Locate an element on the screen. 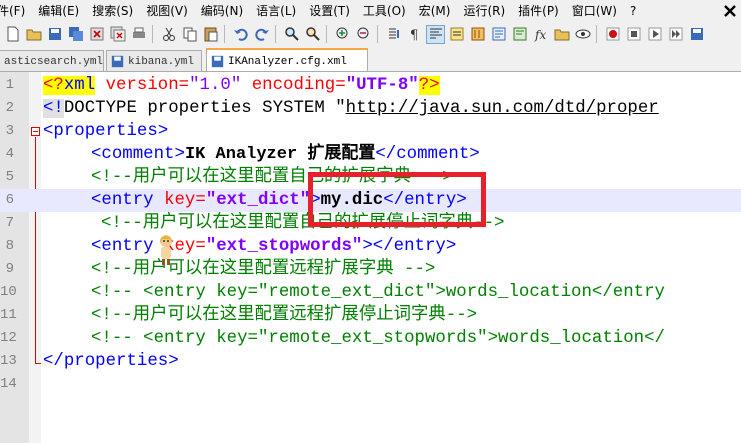  code-line: 9 <!--用户可以在这里配置远程扩展字典 --> is located at coordinates (370, 269).